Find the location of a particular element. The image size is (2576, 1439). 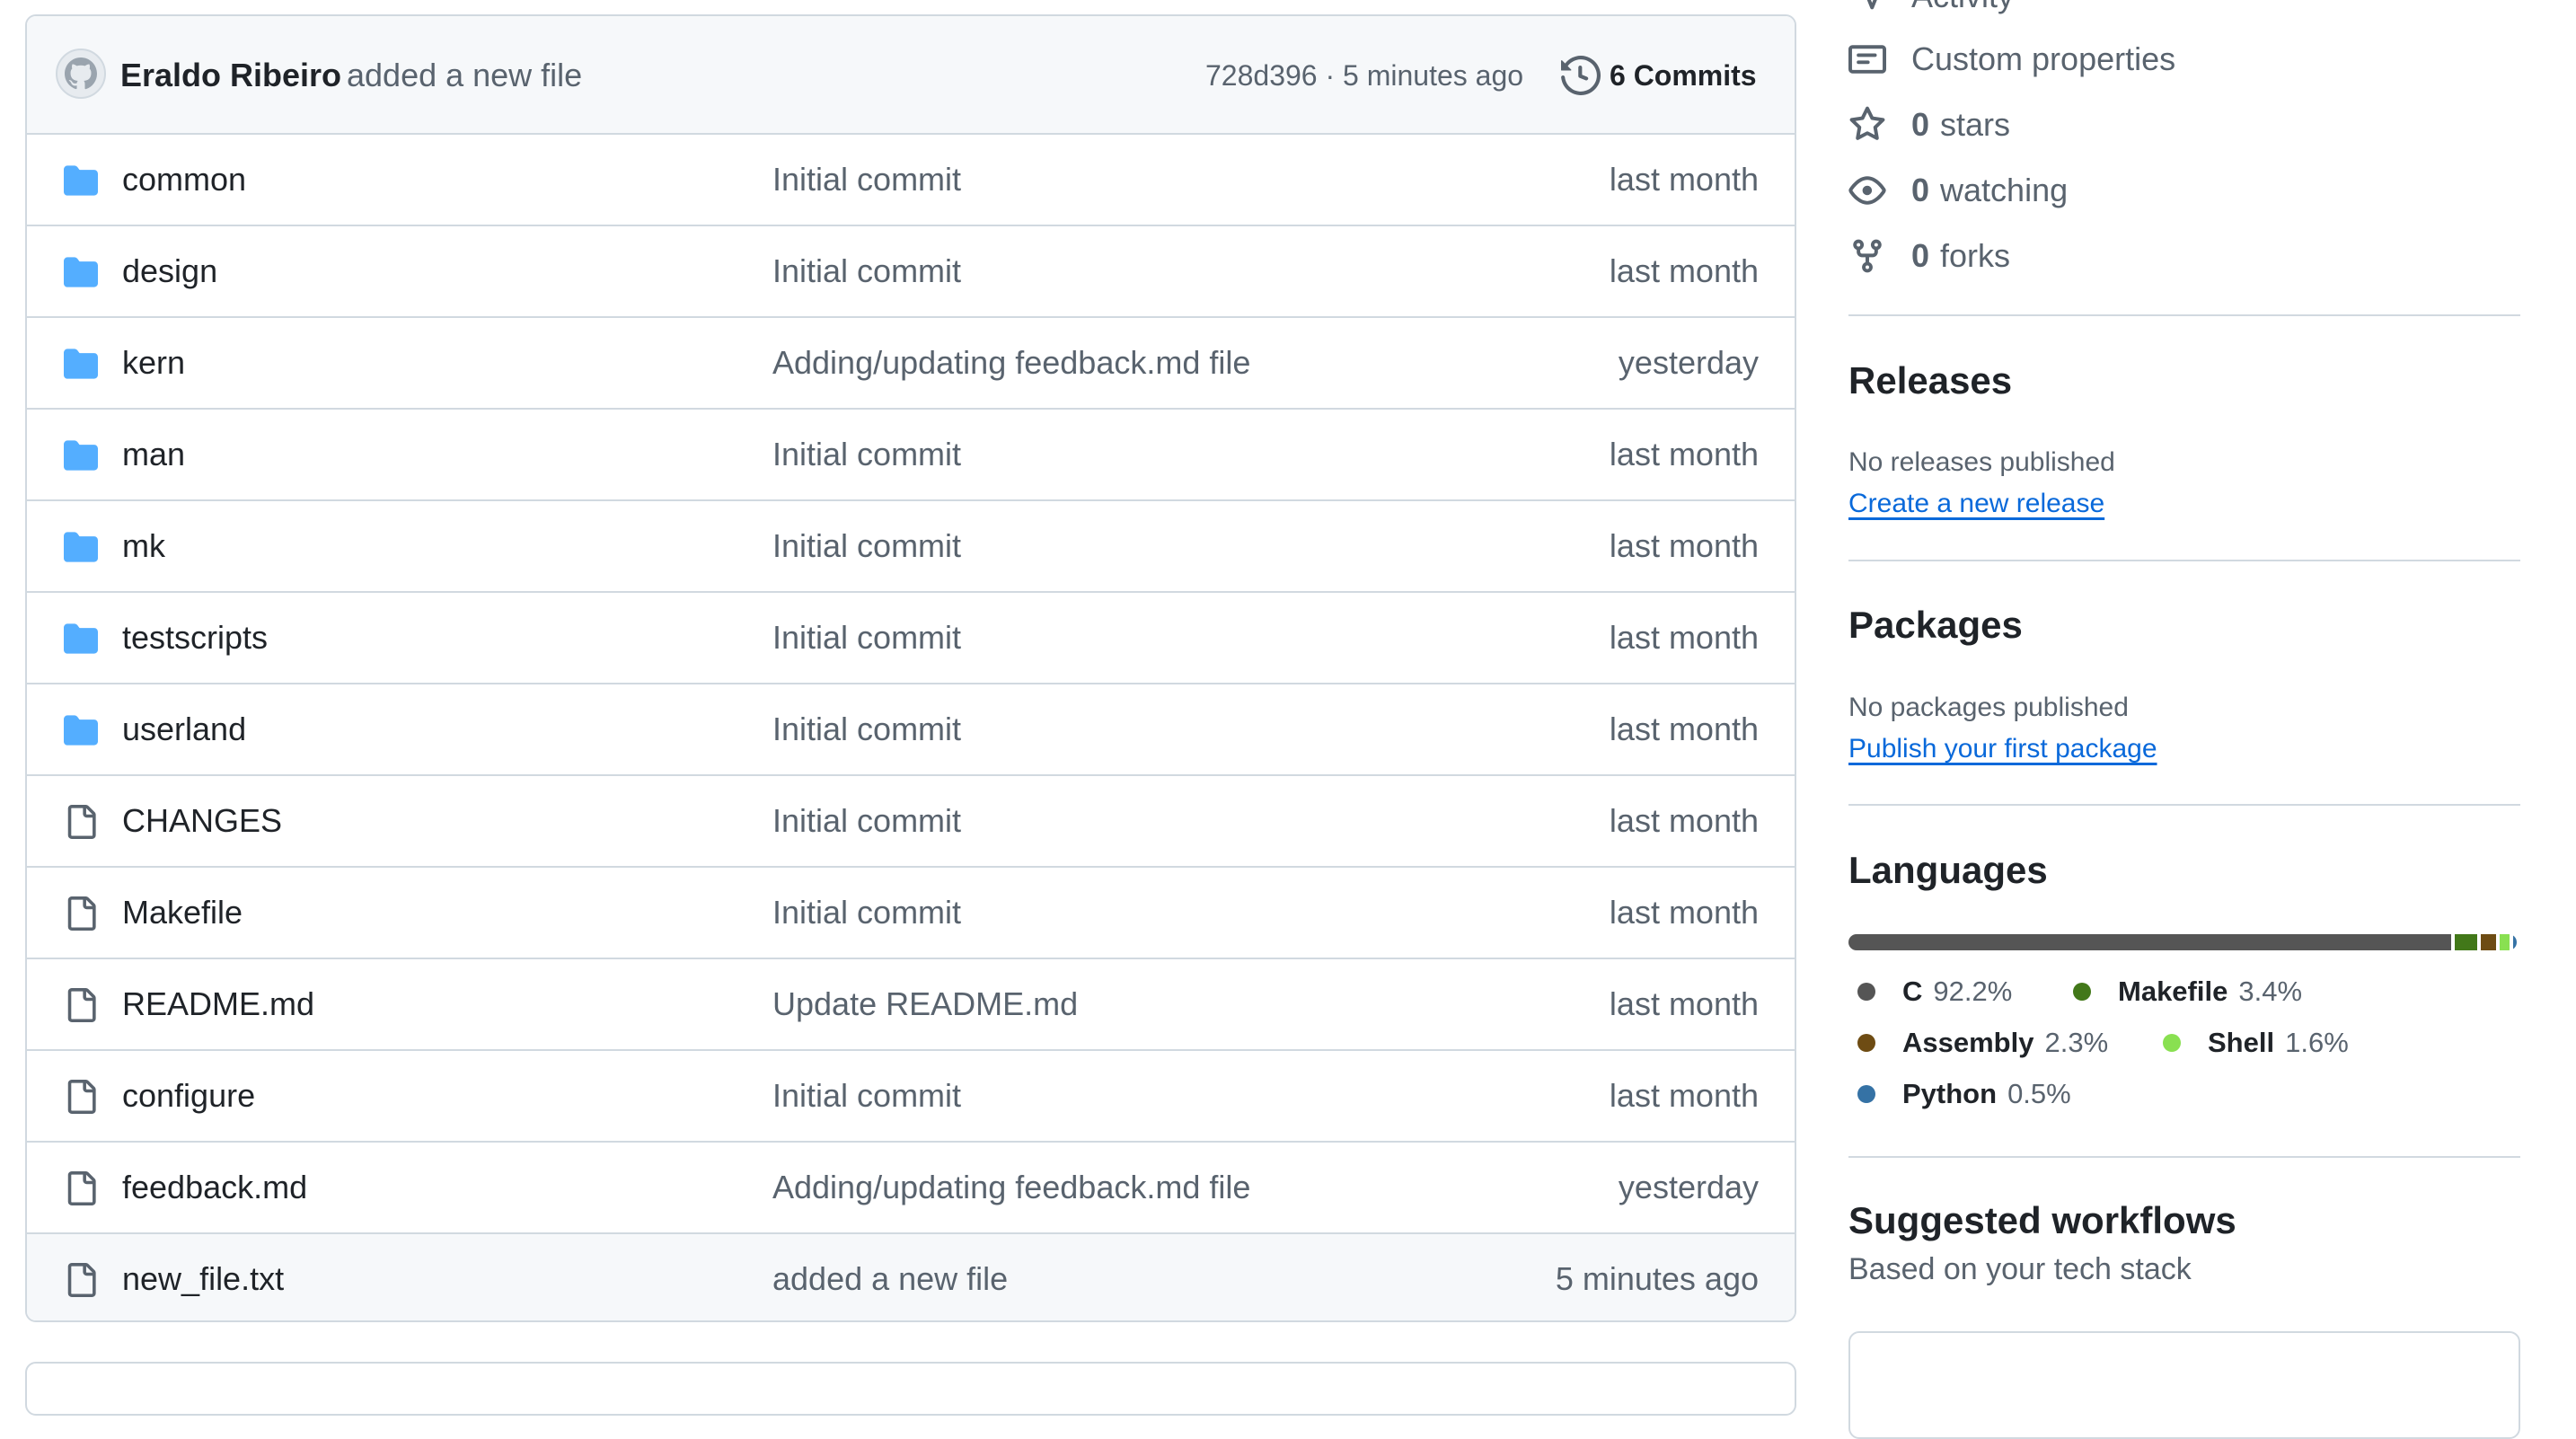

releases-empty-text: No releases published is located at coordinates (1981, 462).